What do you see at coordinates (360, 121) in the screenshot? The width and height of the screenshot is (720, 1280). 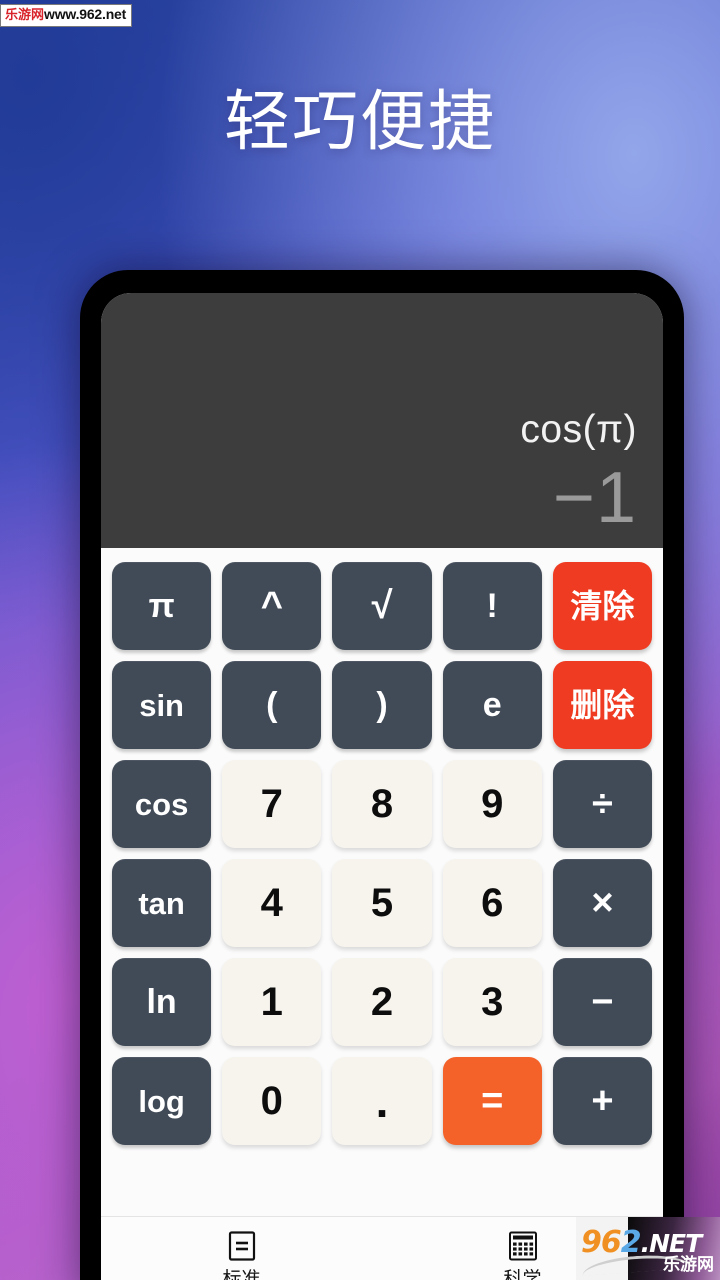 I see `page-title: 轻巧便捷` at bounding box center [360, 121].